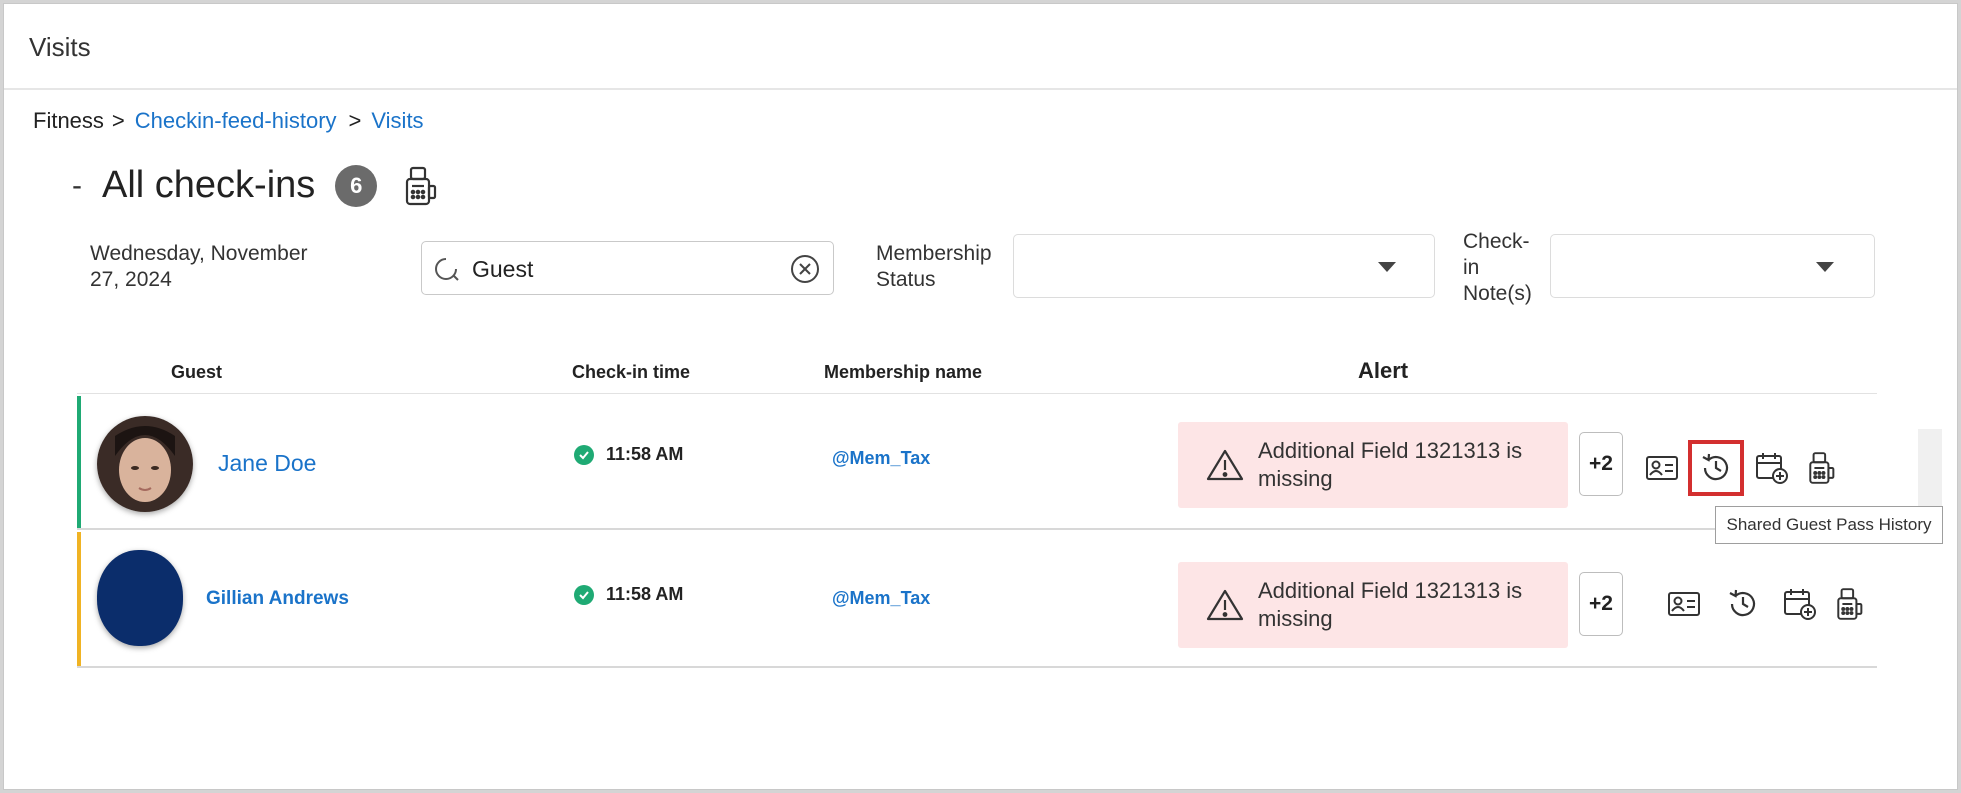 The height and width of the screenshot is (793, 1961). I want to click on section-heading: - All check-ins 6, so click(254, 185).